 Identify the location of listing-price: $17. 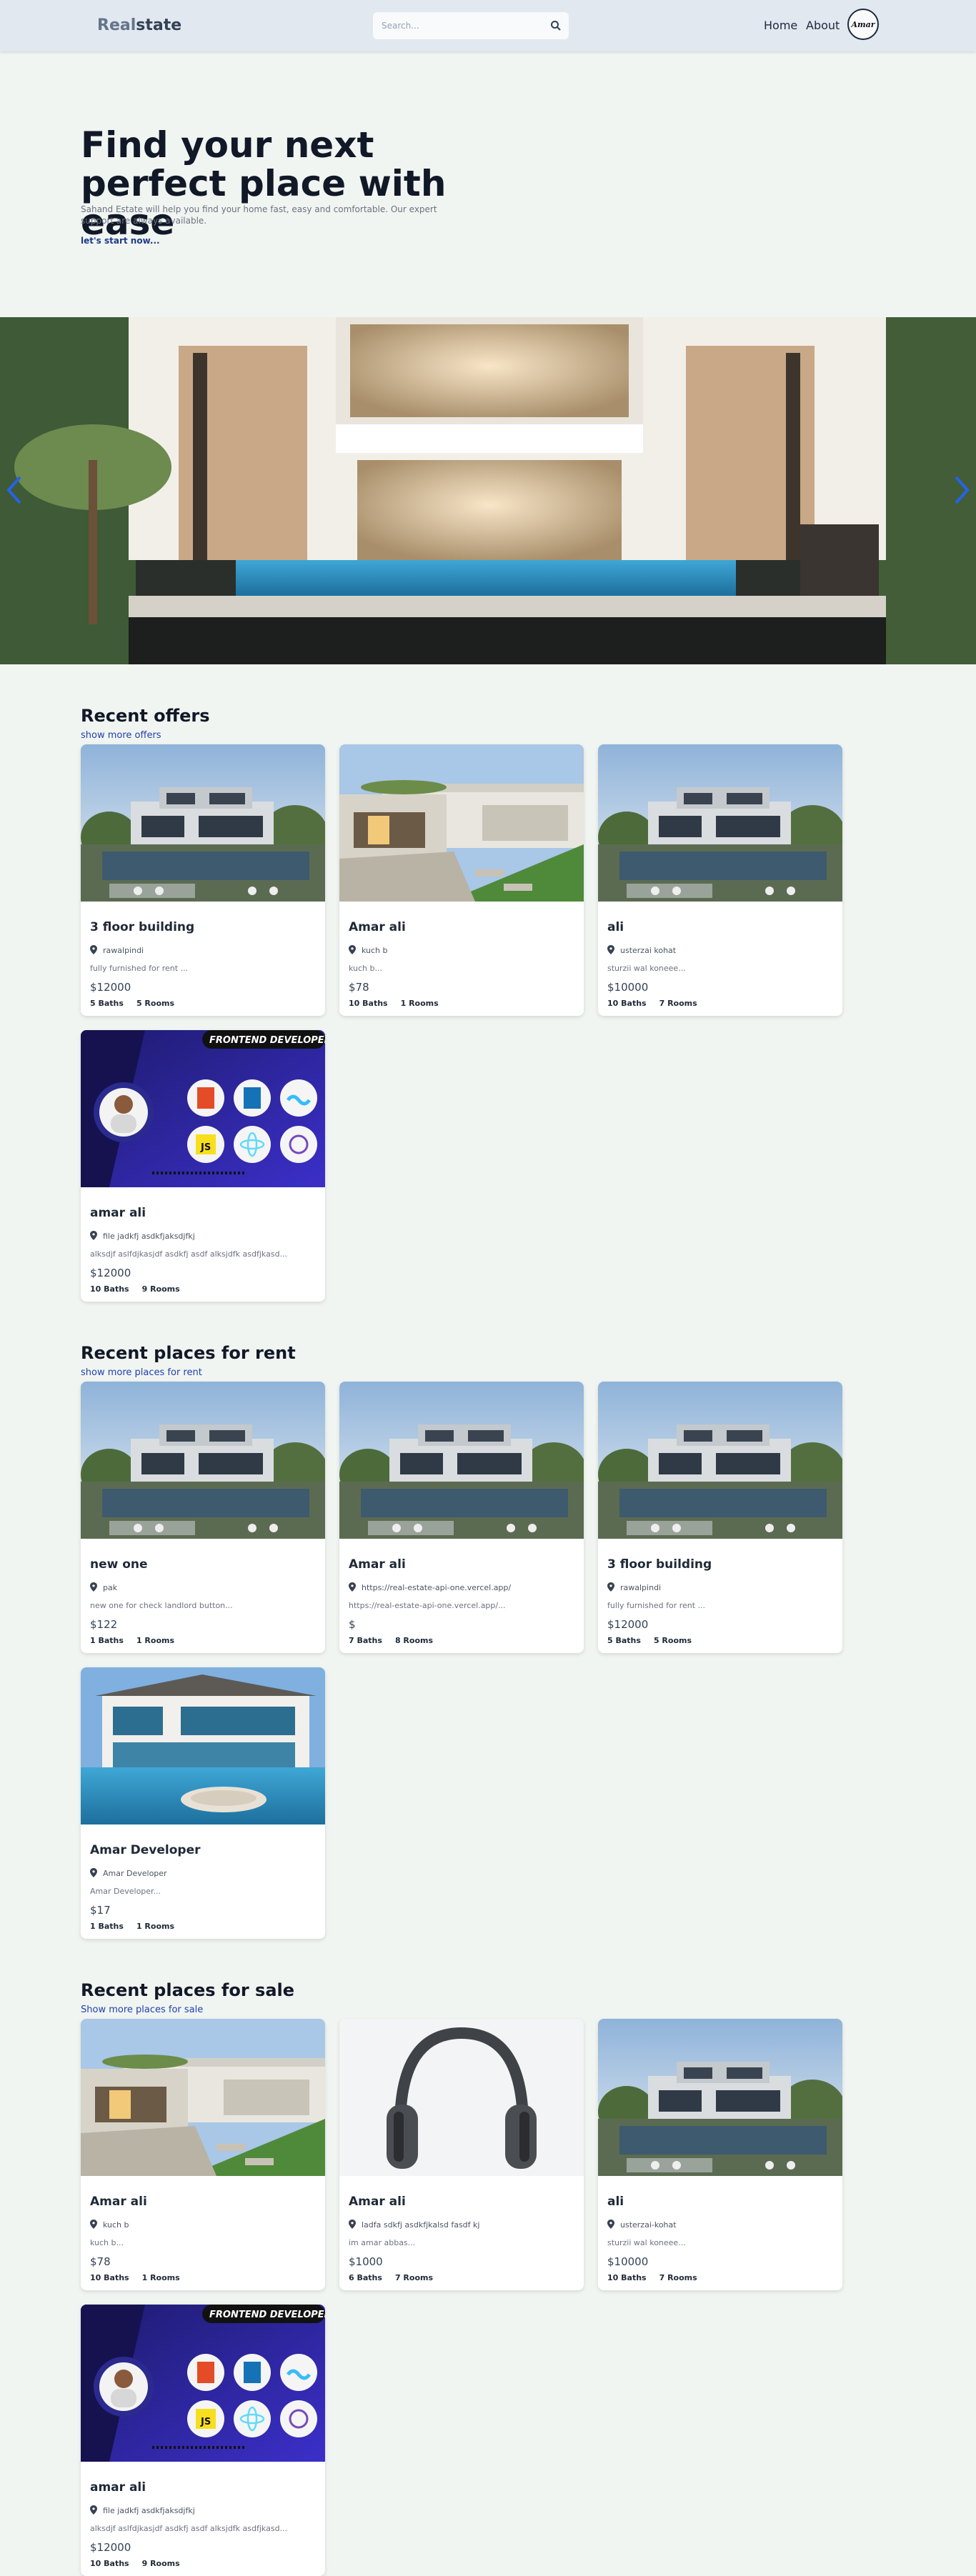
(100, 1910).